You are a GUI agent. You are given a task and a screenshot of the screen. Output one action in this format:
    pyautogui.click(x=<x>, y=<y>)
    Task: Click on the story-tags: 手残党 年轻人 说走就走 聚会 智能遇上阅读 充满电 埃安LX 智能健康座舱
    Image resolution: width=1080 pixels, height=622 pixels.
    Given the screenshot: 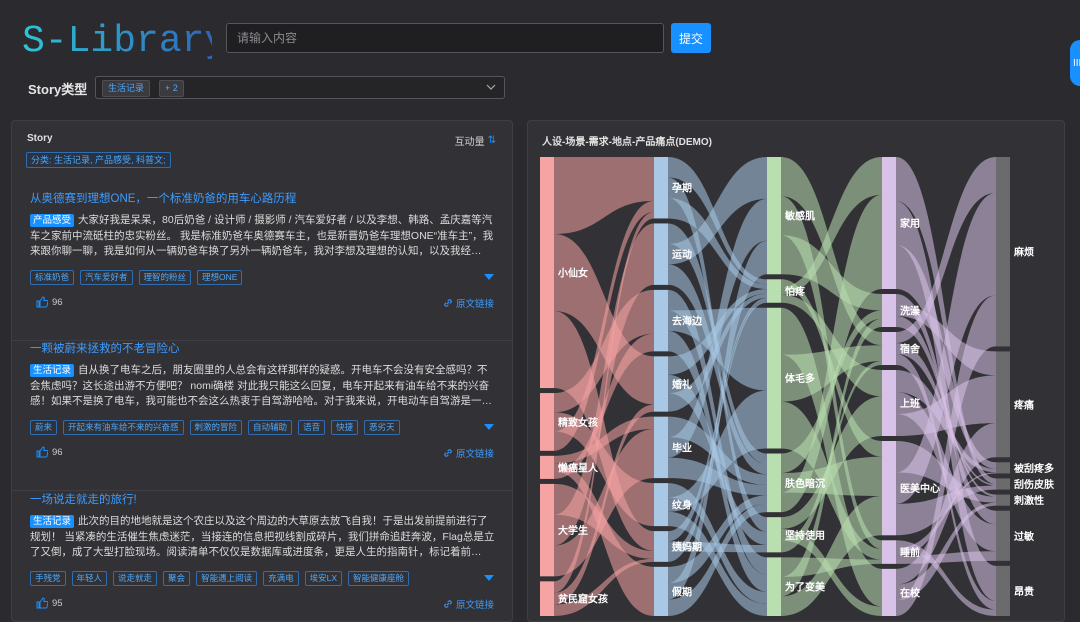 What is the action you would take?
    pyautogui.click(x=220, y=578)
    